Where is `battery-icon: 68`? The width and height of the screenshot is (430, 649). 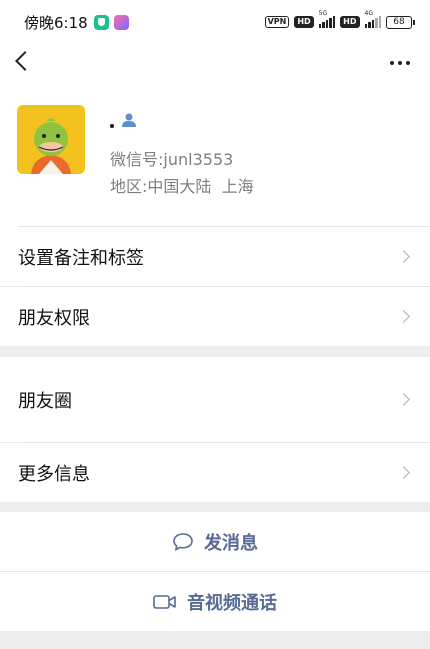 battery-icon: 68 is located at coordinates (400, 22).